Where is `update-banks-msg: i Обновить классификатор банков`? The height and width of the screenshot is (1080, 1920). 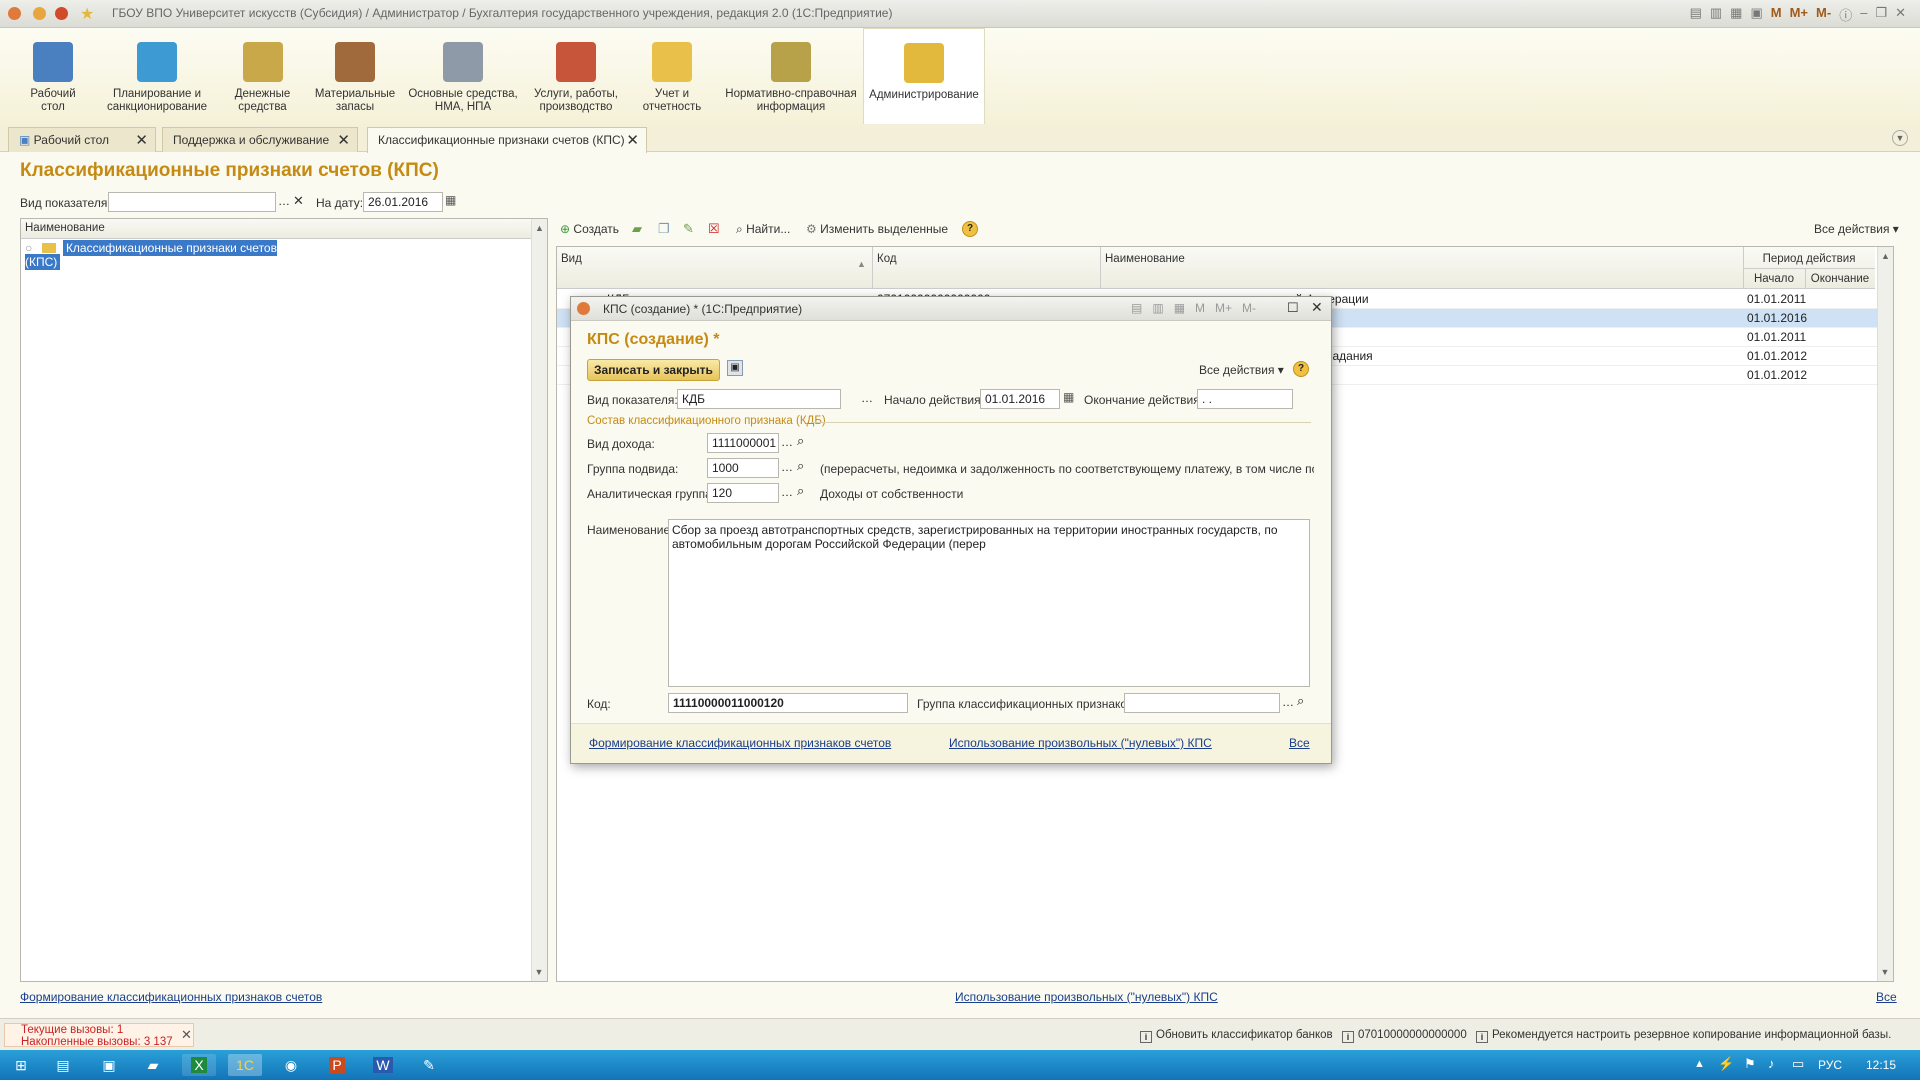 update-banks-msg: i Обновить классификатор банков is located at coordinates (1236, 1036).